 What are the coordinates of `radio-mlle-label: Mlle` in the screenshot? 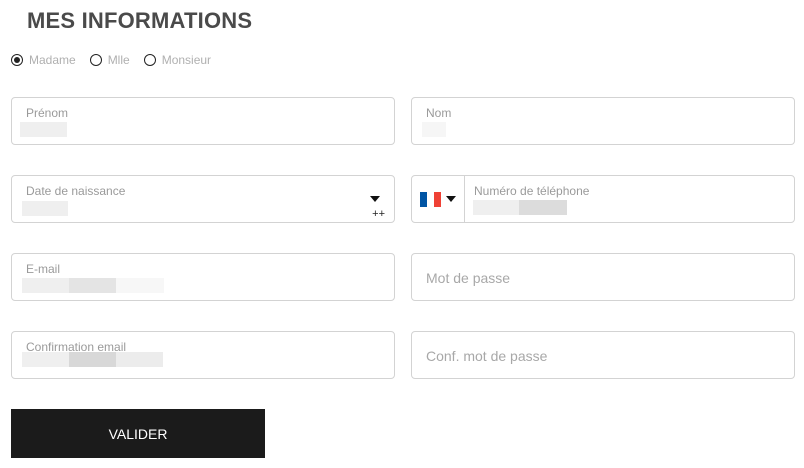 It's located at (118, 60).